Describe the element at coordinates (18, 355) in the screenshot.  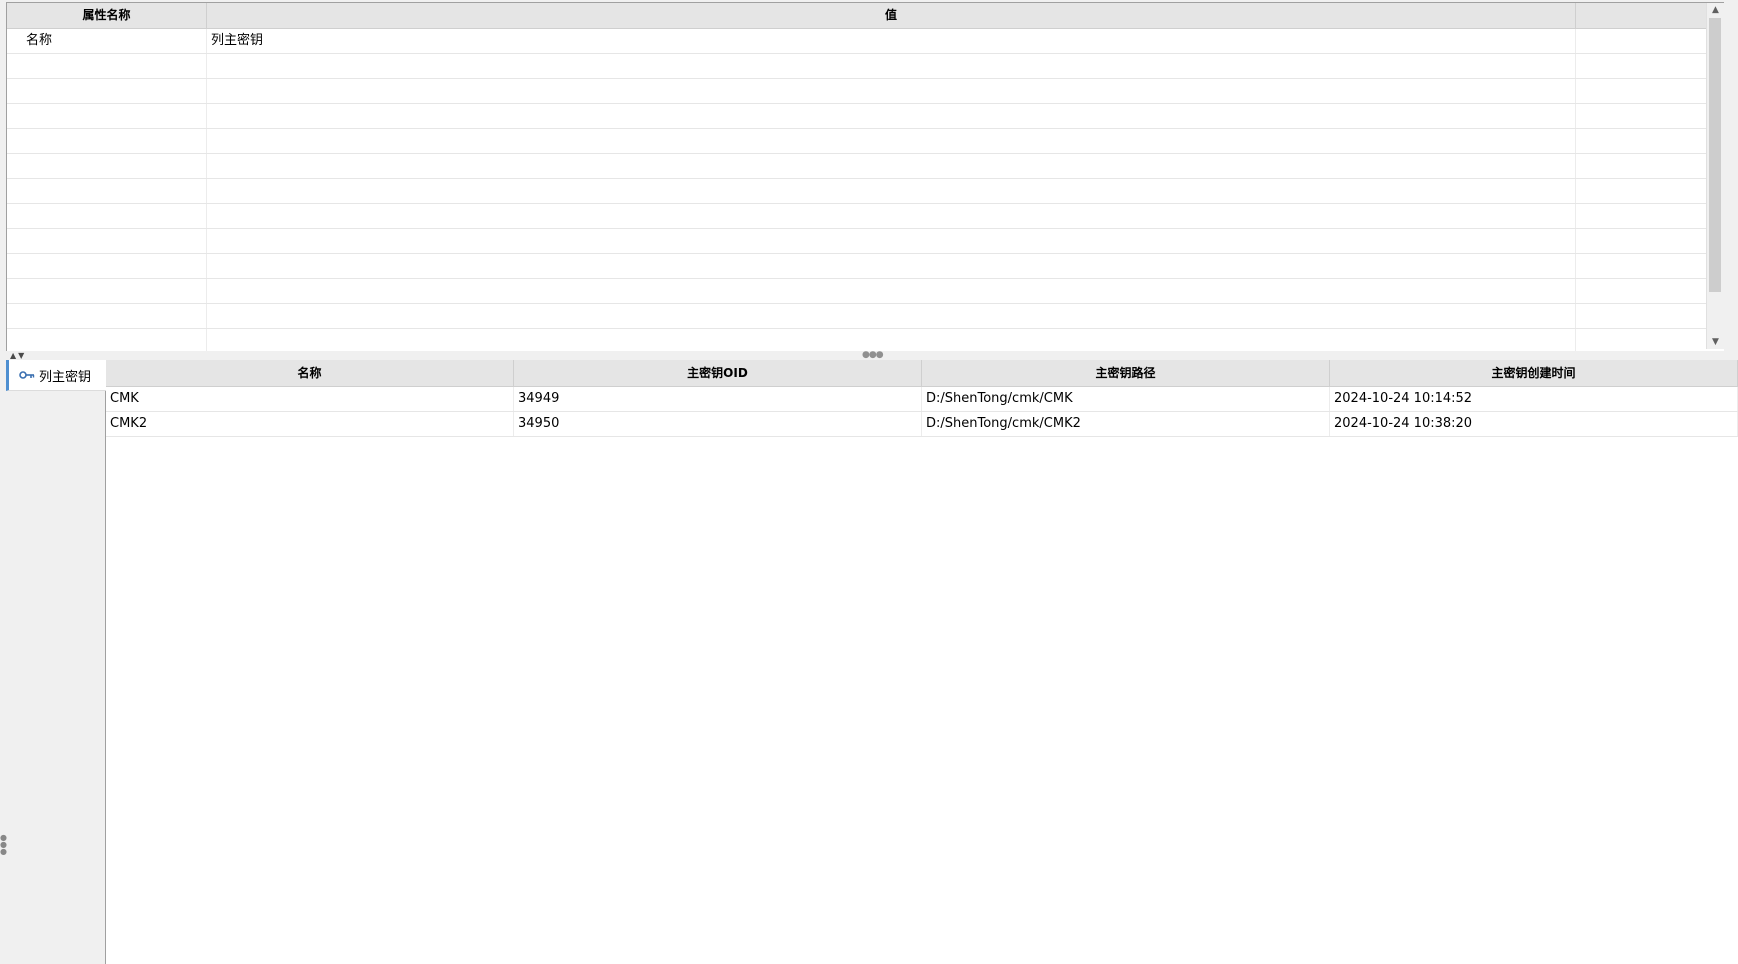
I see `collapse-arrows-icon: ▲▼` at that location.